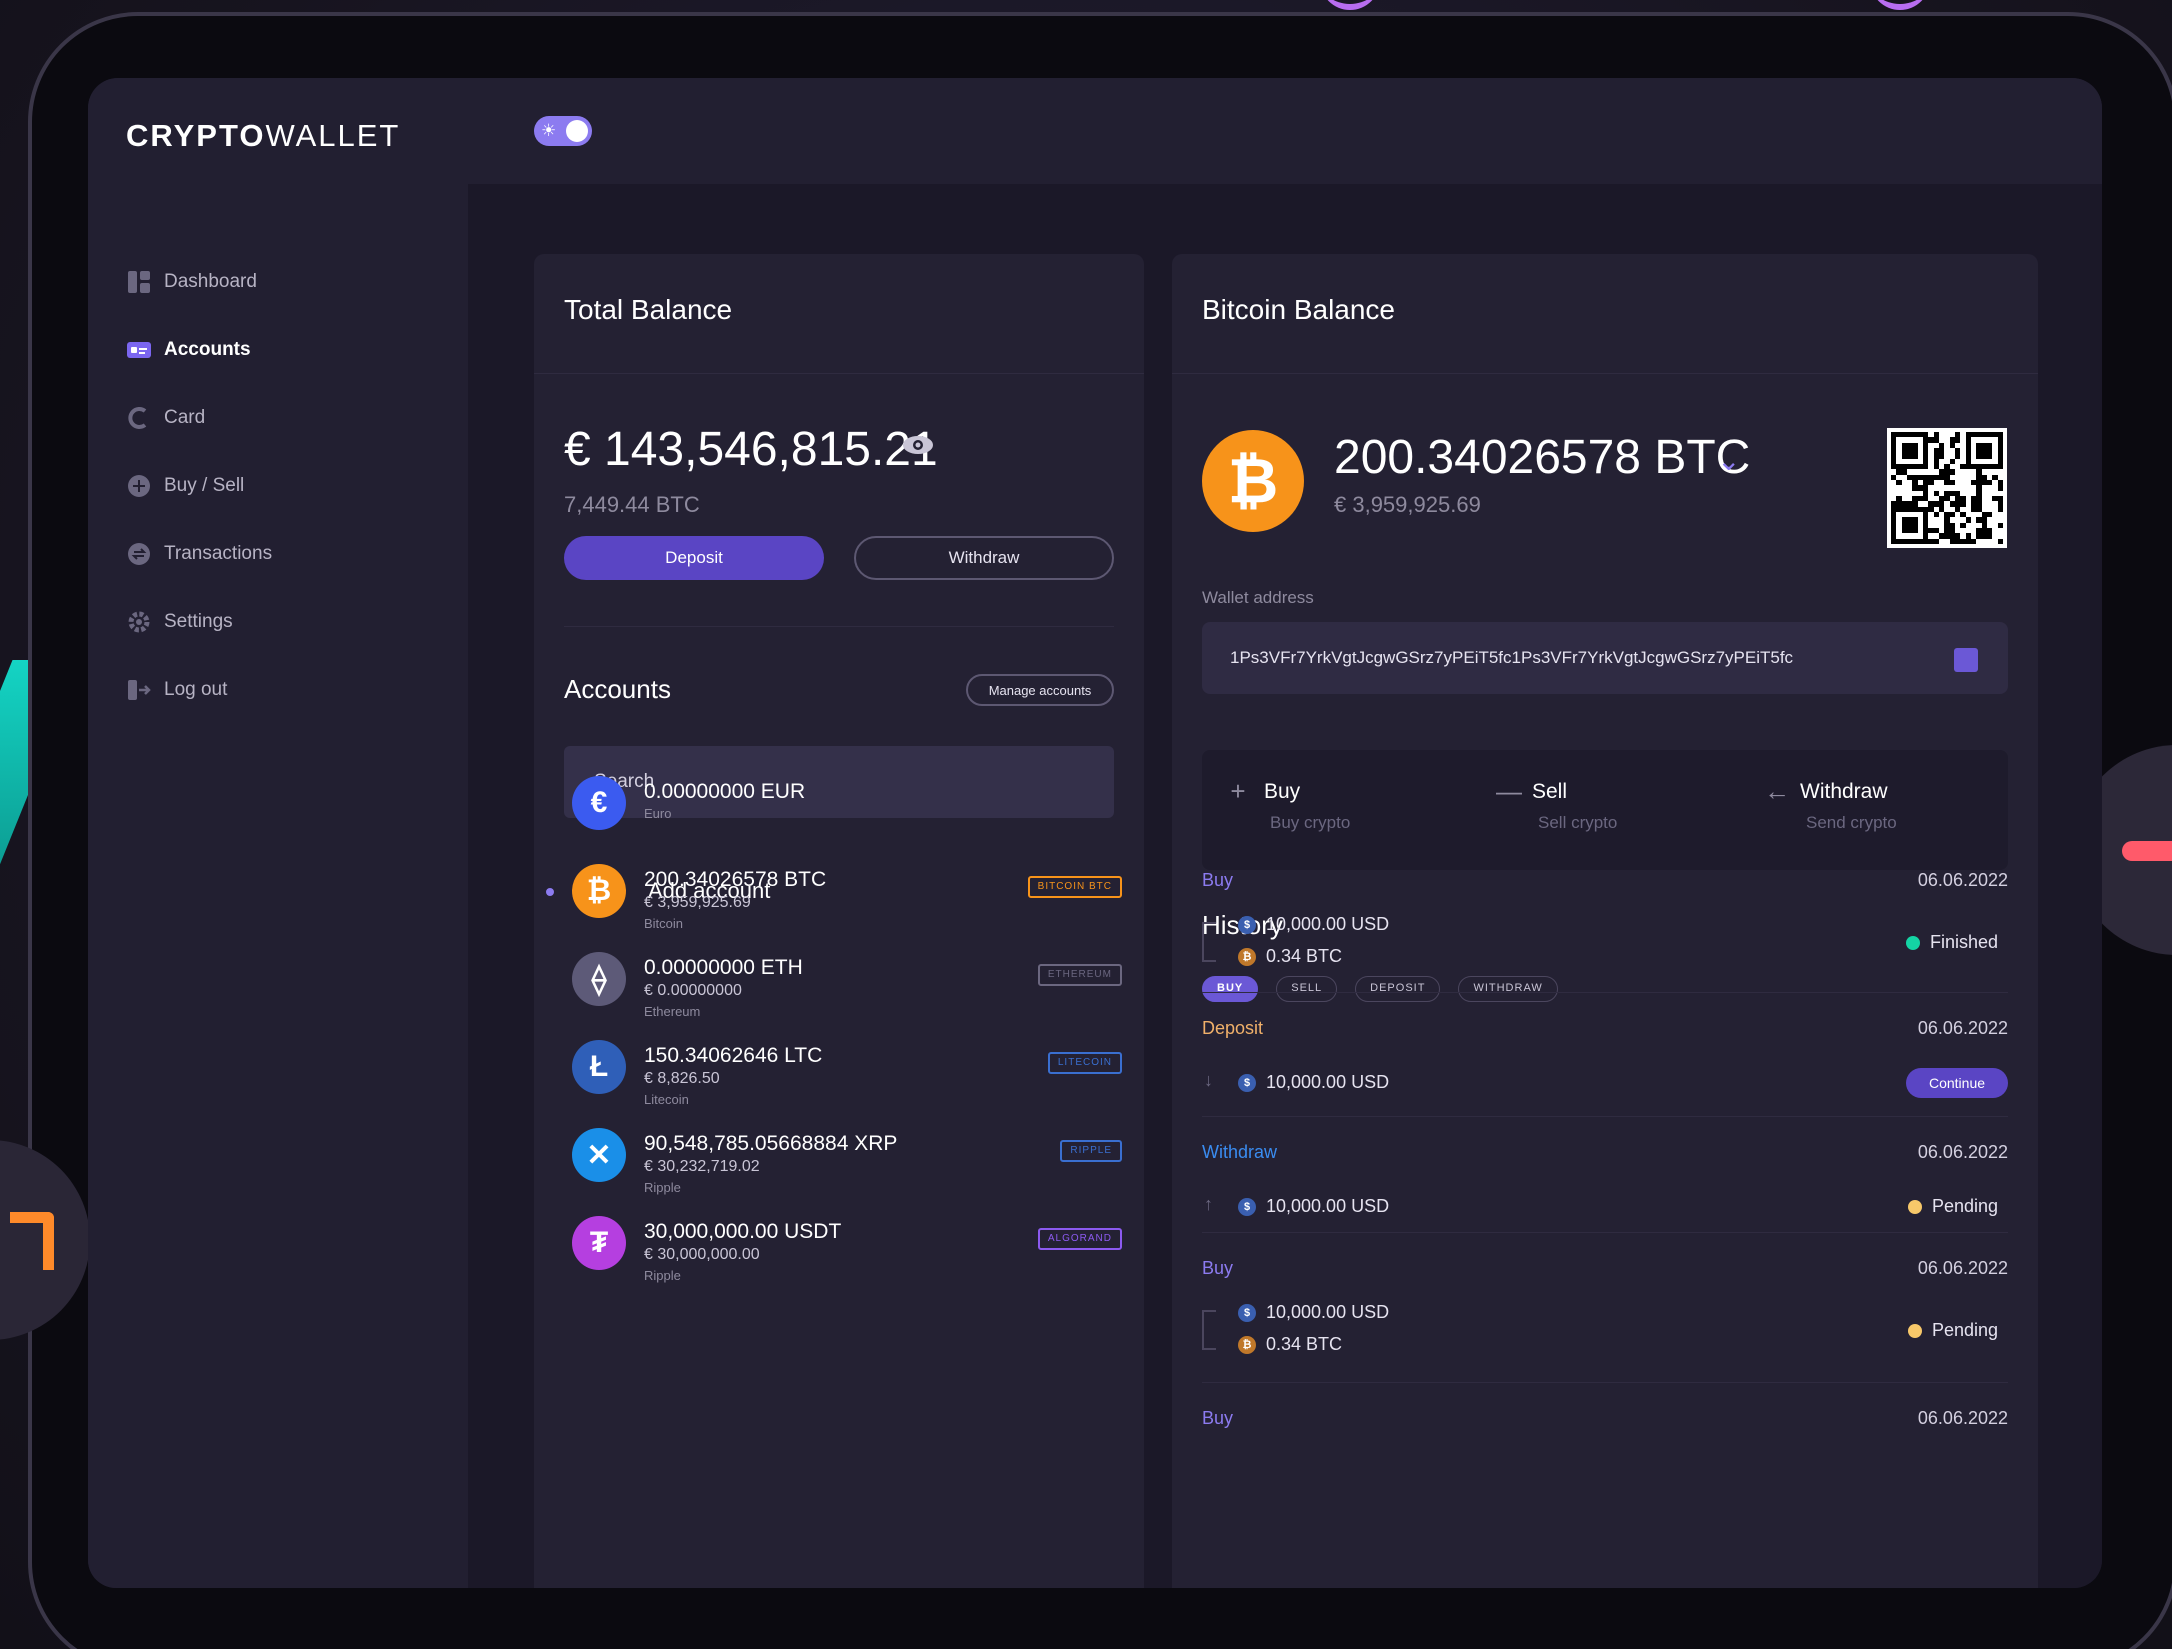 The image size is (2172, 1649). Describe the element at coordinates (666, 1099) in the screenshot. I see `account-name: Litecoin` at that location.